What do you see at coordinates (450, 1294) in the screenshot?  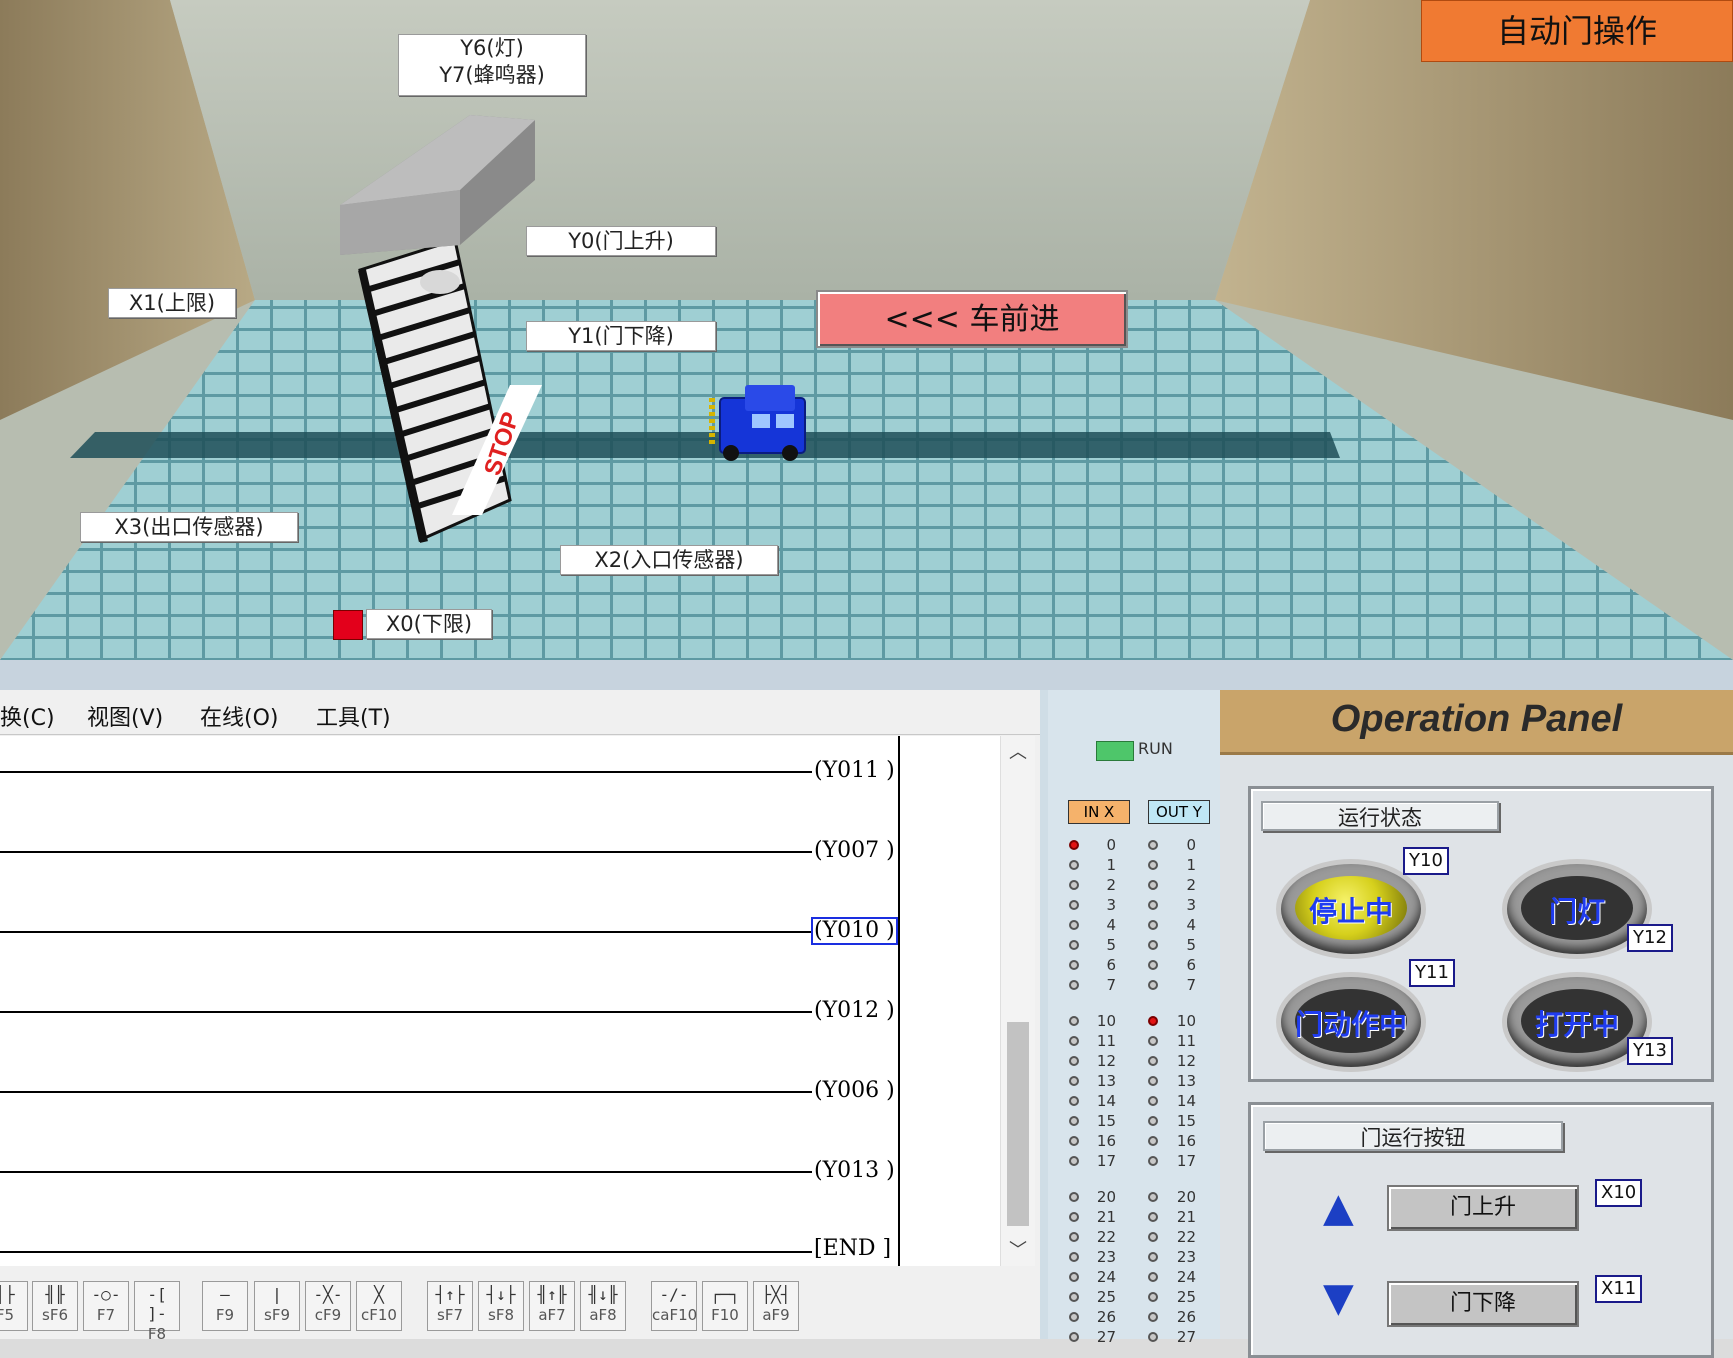 I see `fkey-symbol: ┤↑├` at bounding box center [450, 1294].